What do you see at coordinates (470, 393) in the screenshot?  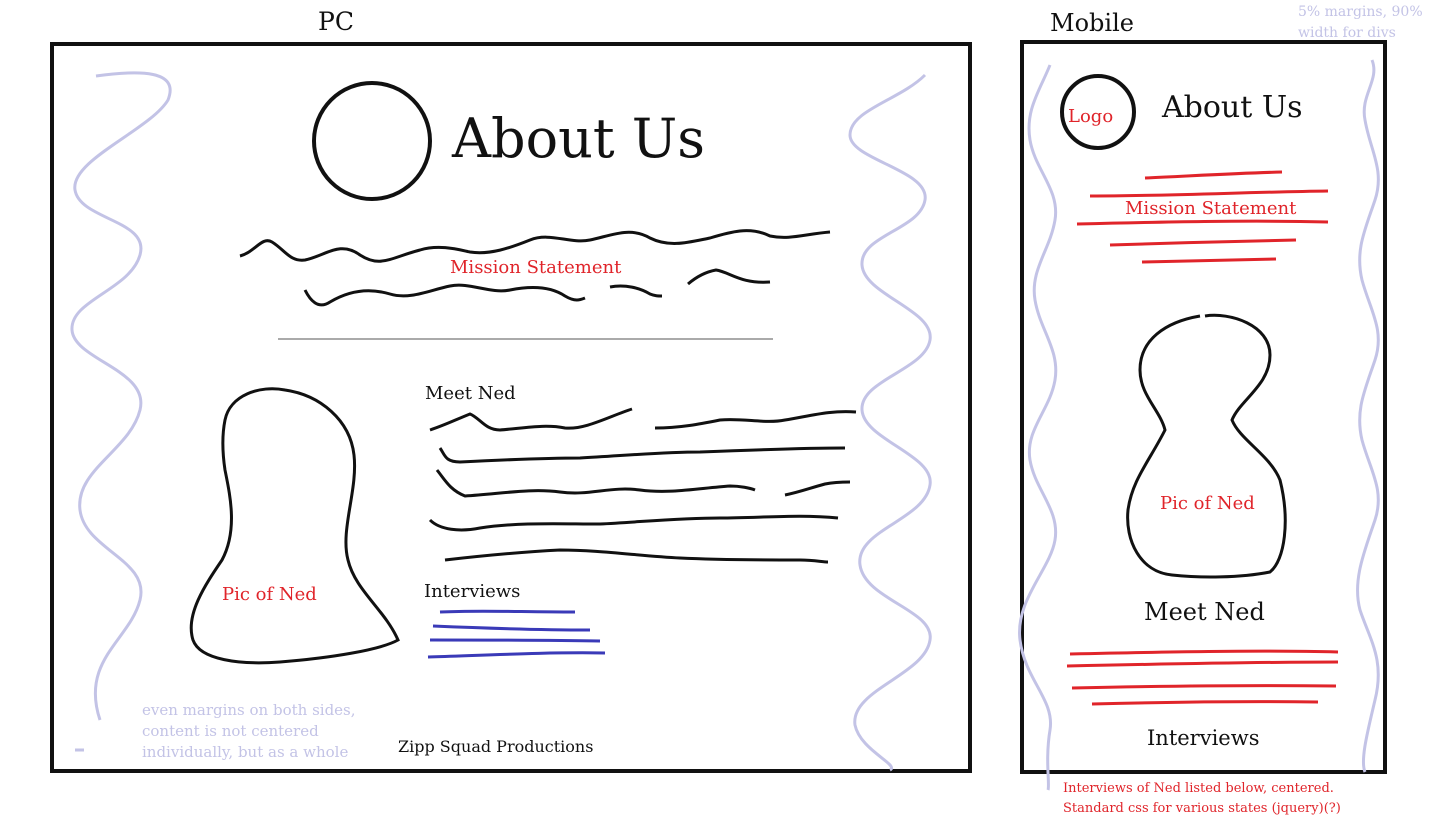 I see `pc-meet-ned-heading: Meet Ned` at bounding box center [470, 393].